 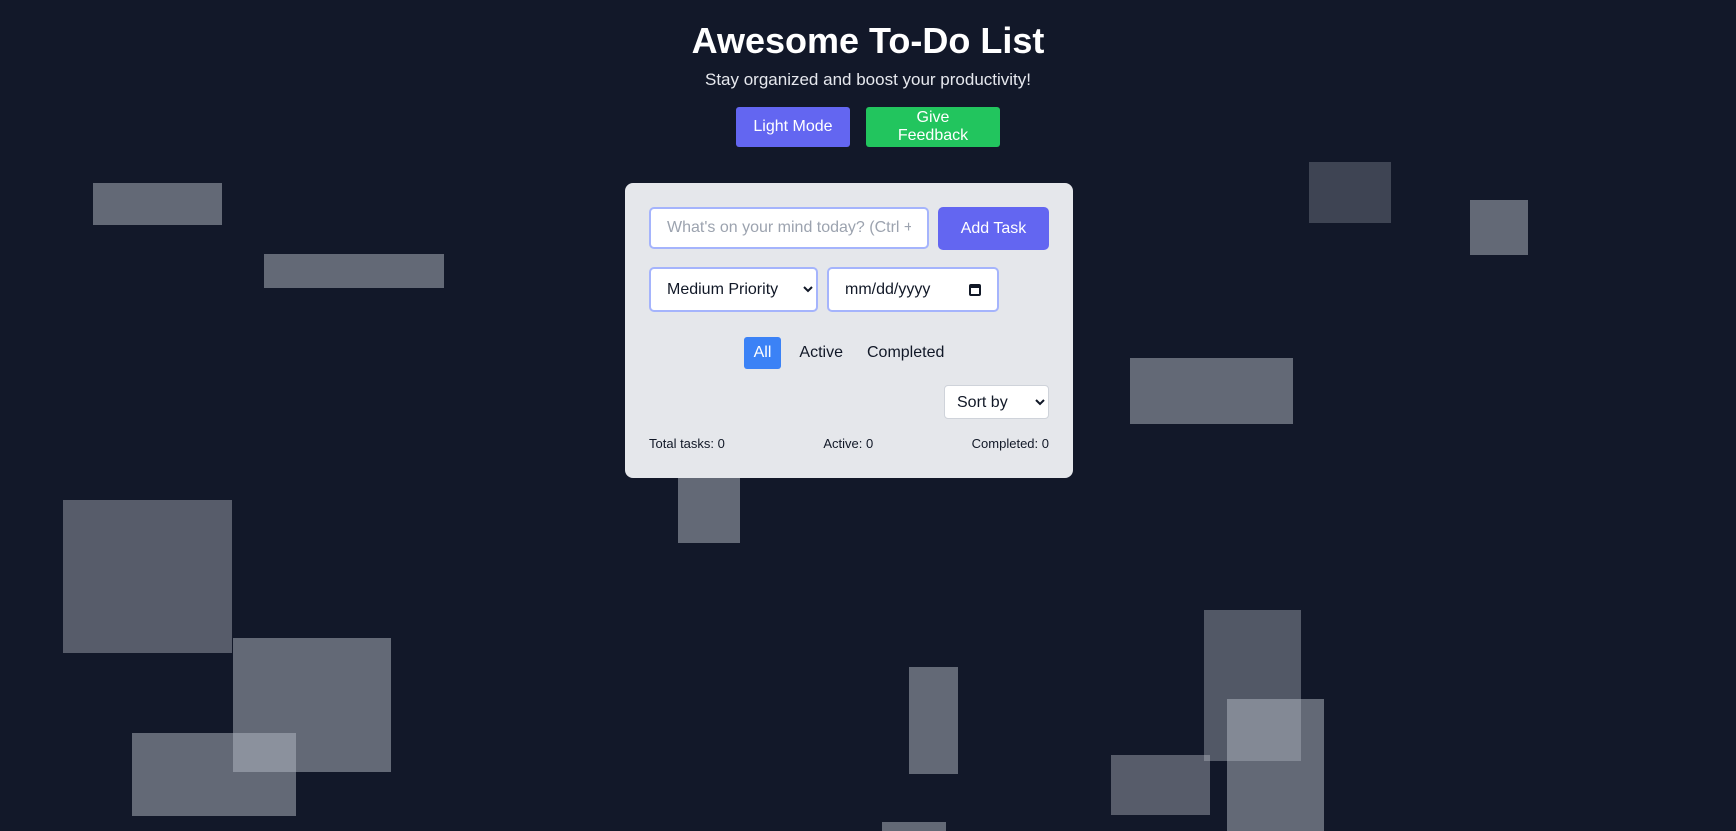 I want to click on task-stats: Total tasks: 0 Active: 0 Completed: 0, so click(x=849, y=443).